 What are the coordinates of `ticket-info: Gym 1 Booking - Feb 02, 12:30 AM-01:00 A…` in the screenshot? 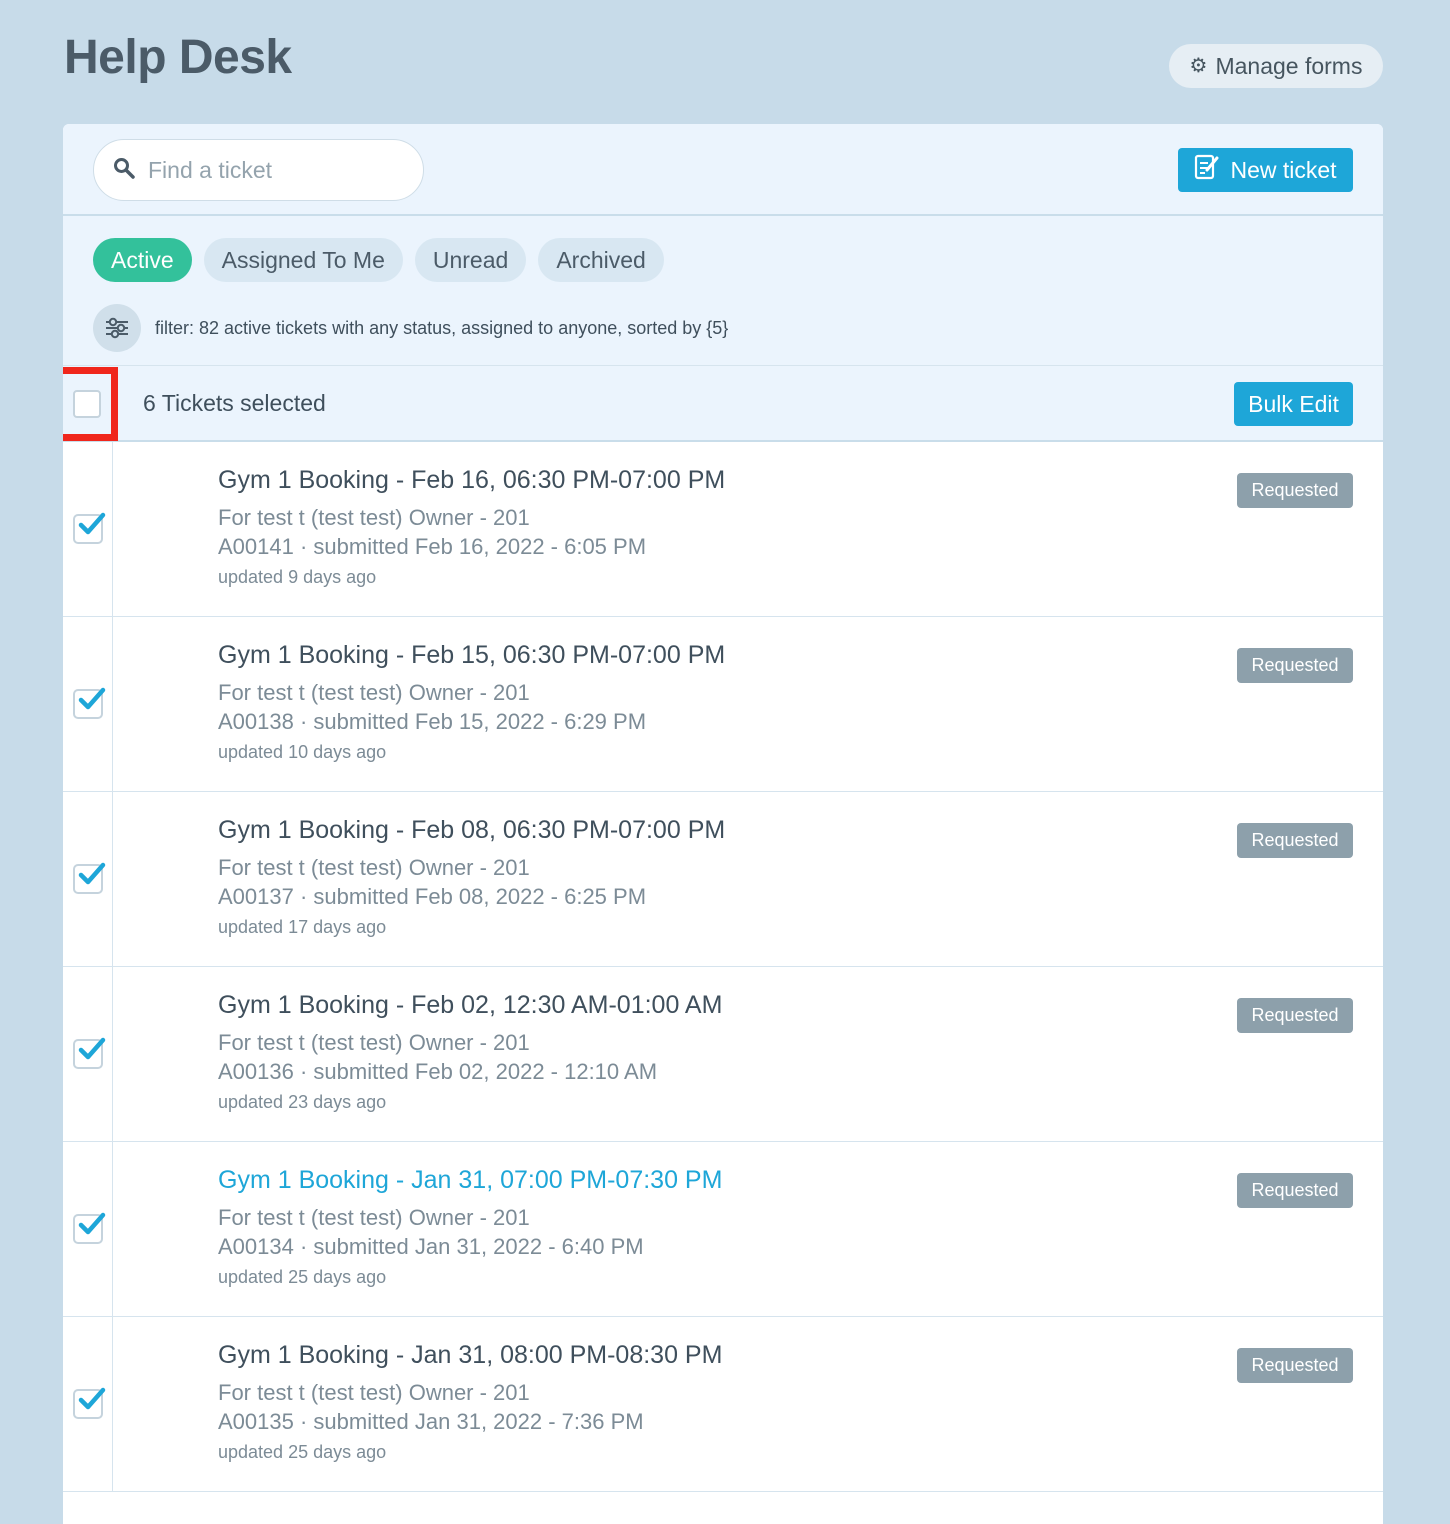 It's located at (470, 1052).